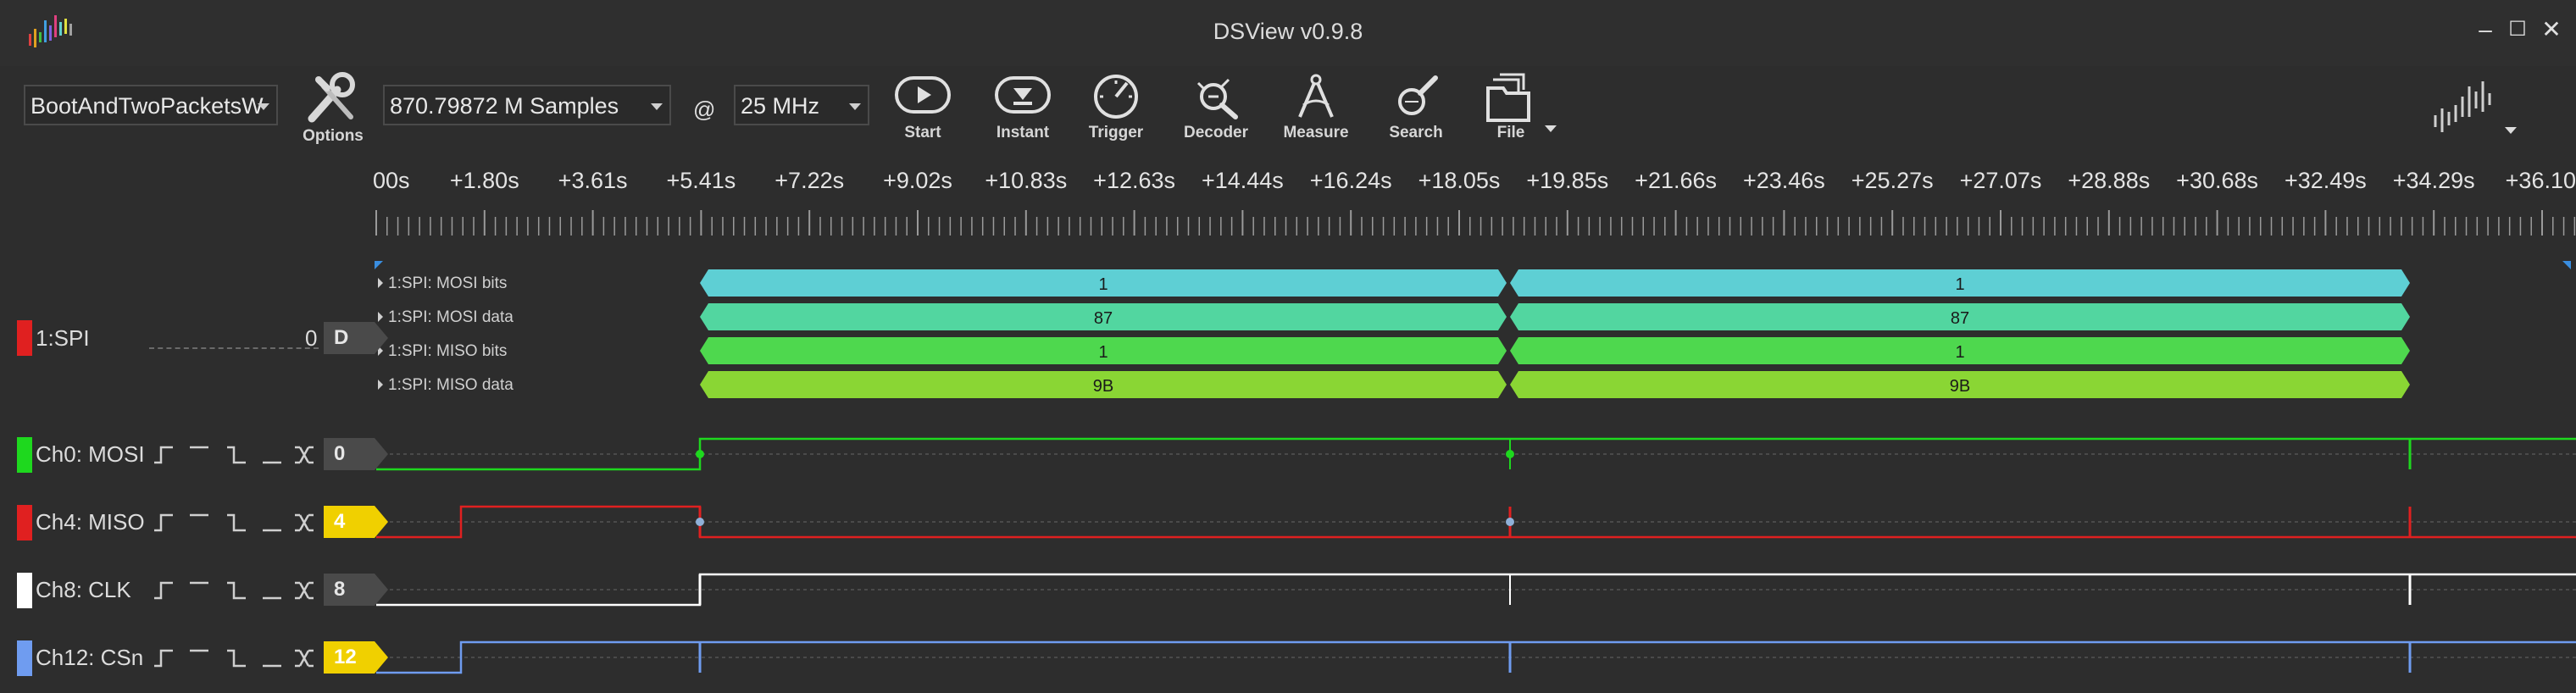  What do you see at coordinates (349, 454) in the screenshot?
I see `channel-chip: 0` at bounding box center [349, 454].